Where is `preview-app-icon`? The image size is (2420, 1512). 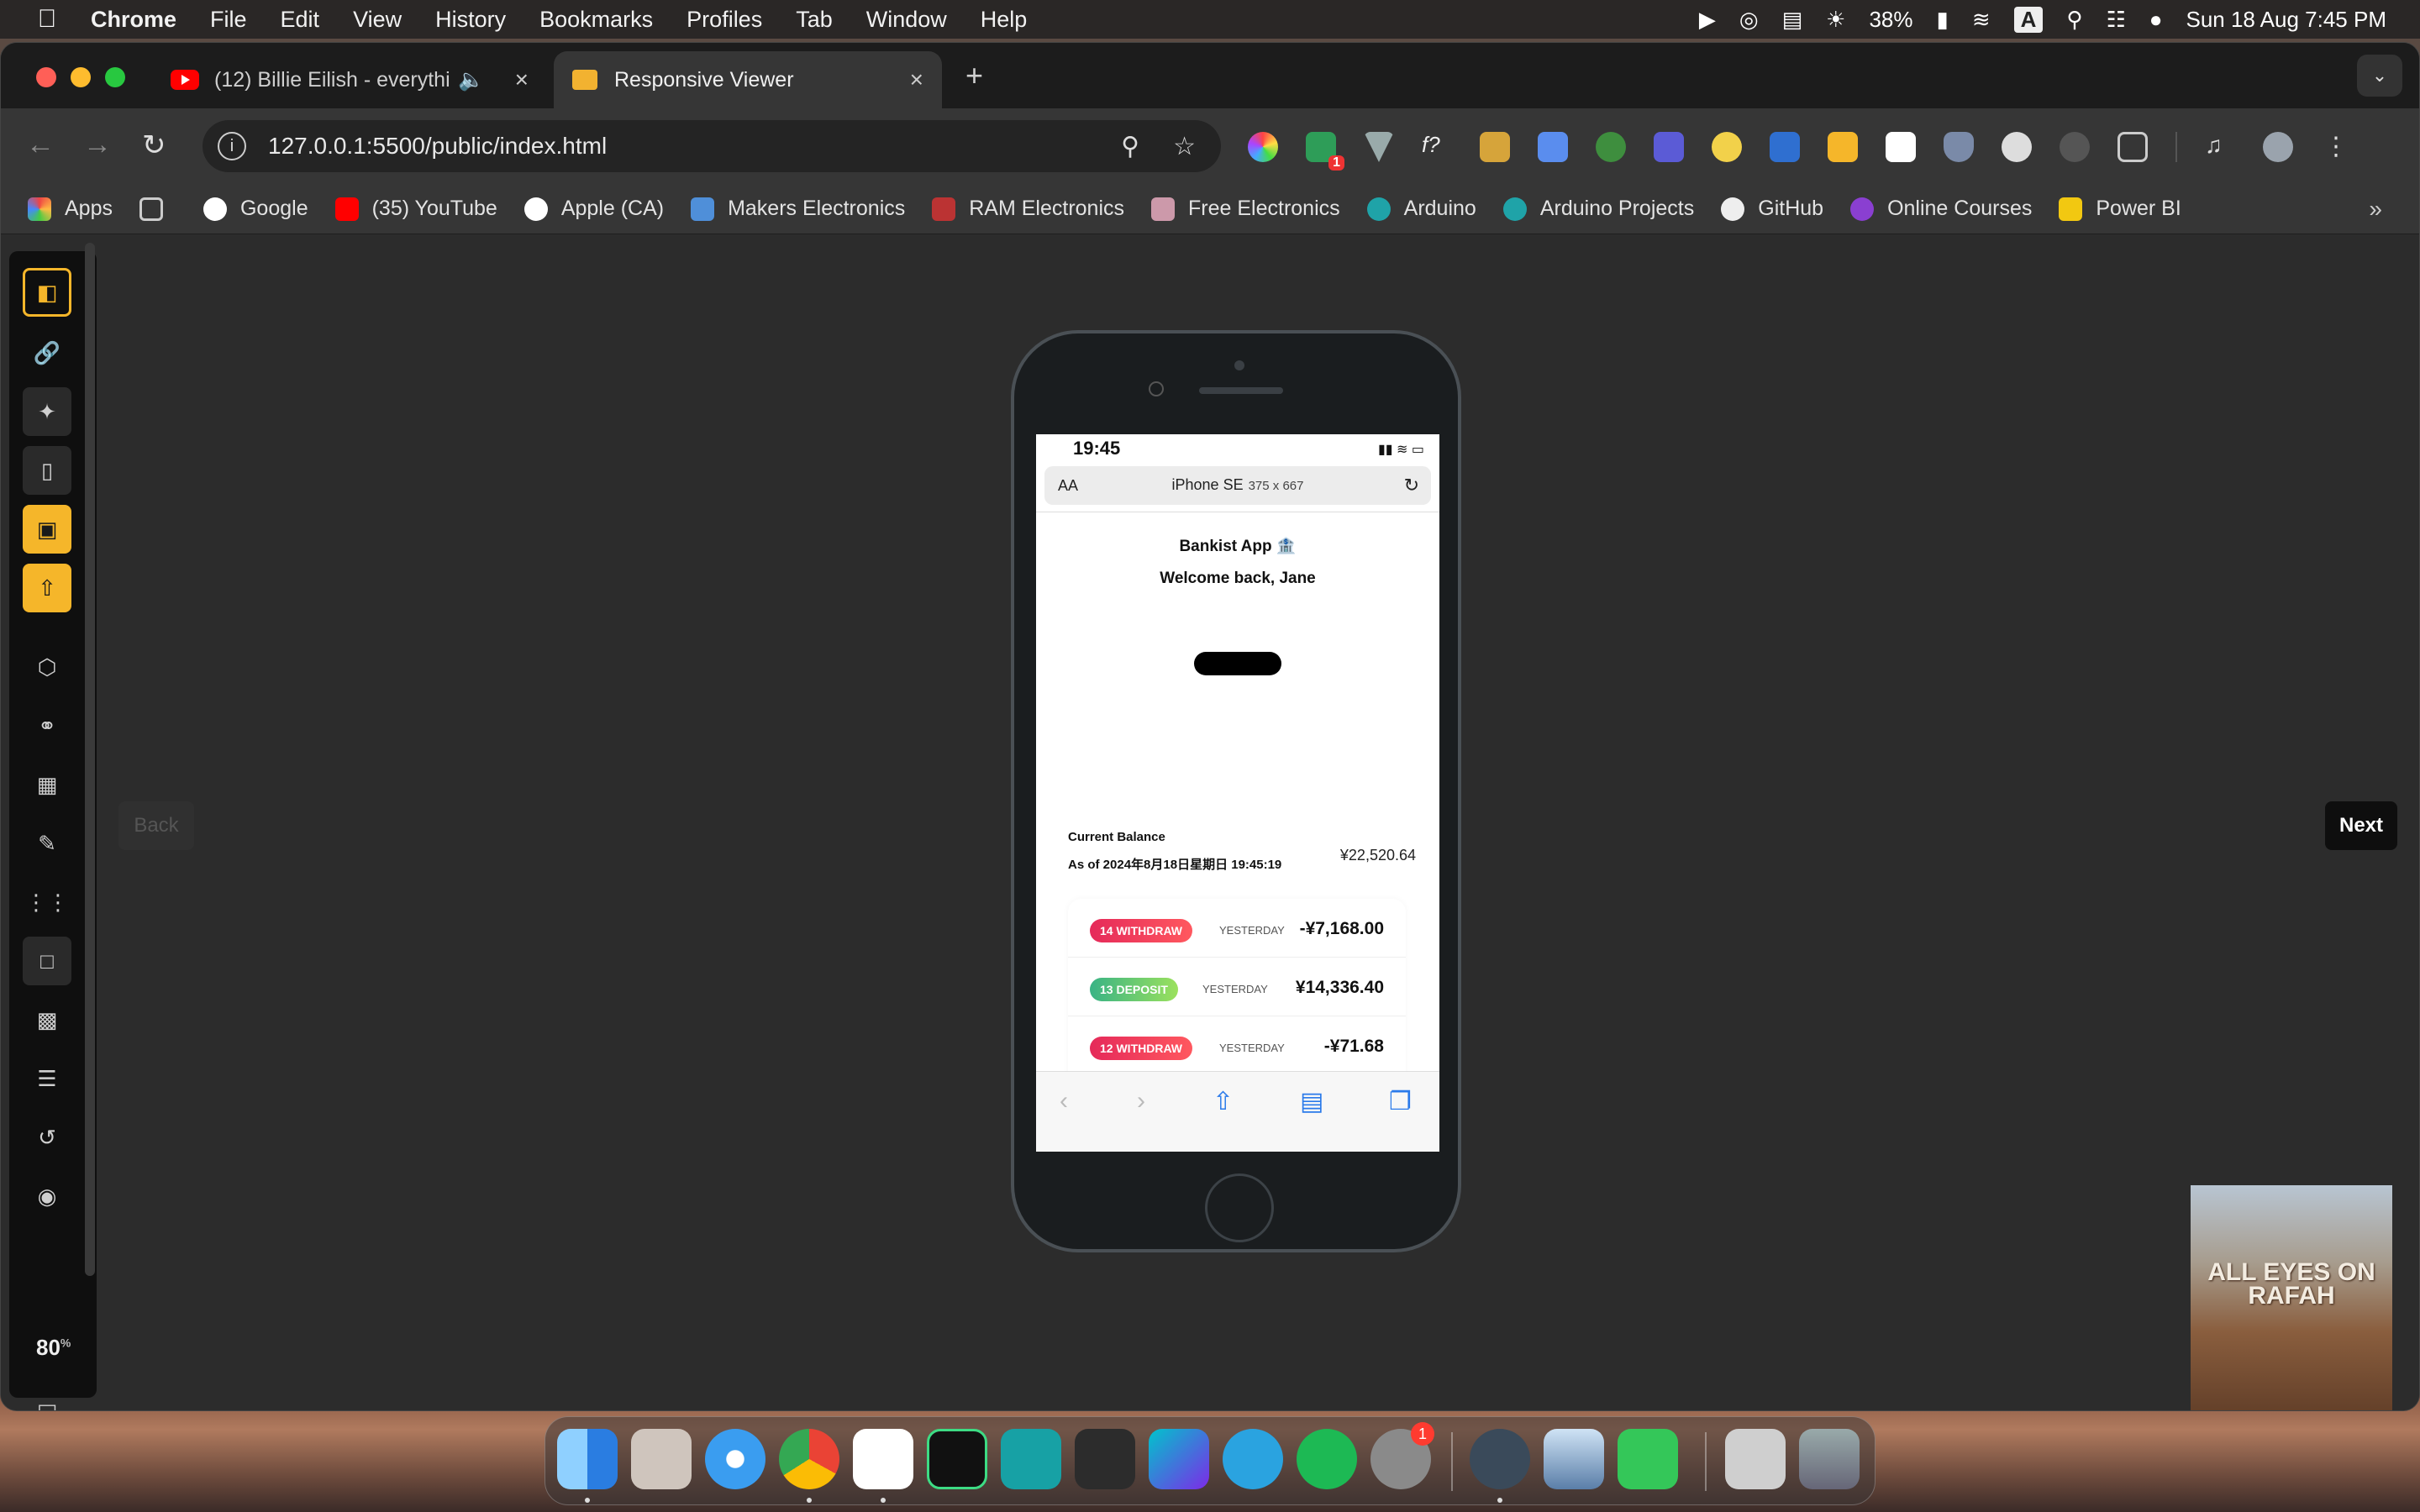
preview-app-icon is located at coordinates (1574, 1459).